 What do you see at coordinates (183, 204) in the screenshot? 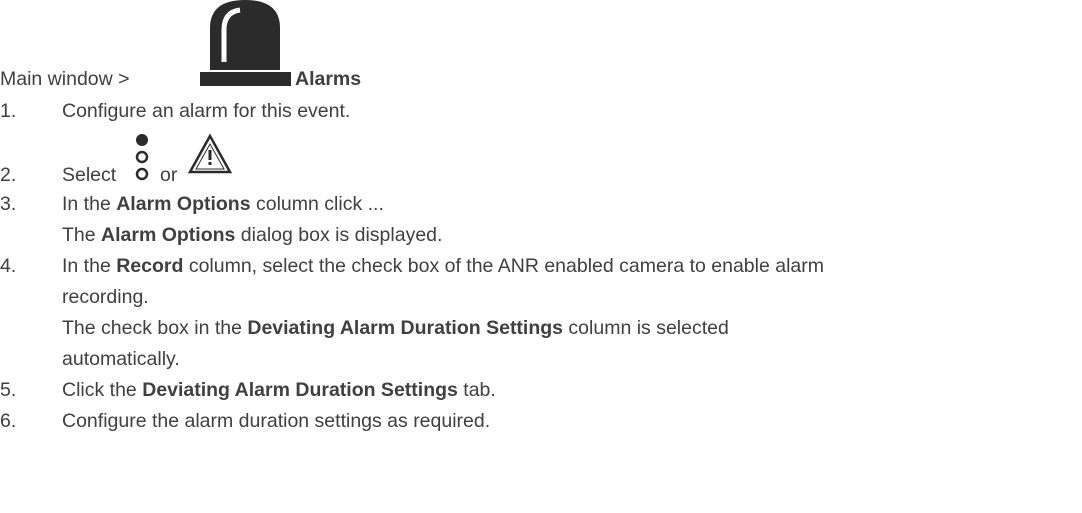
I see `column-name: Alarm Options` at bounding box center [183, 204].